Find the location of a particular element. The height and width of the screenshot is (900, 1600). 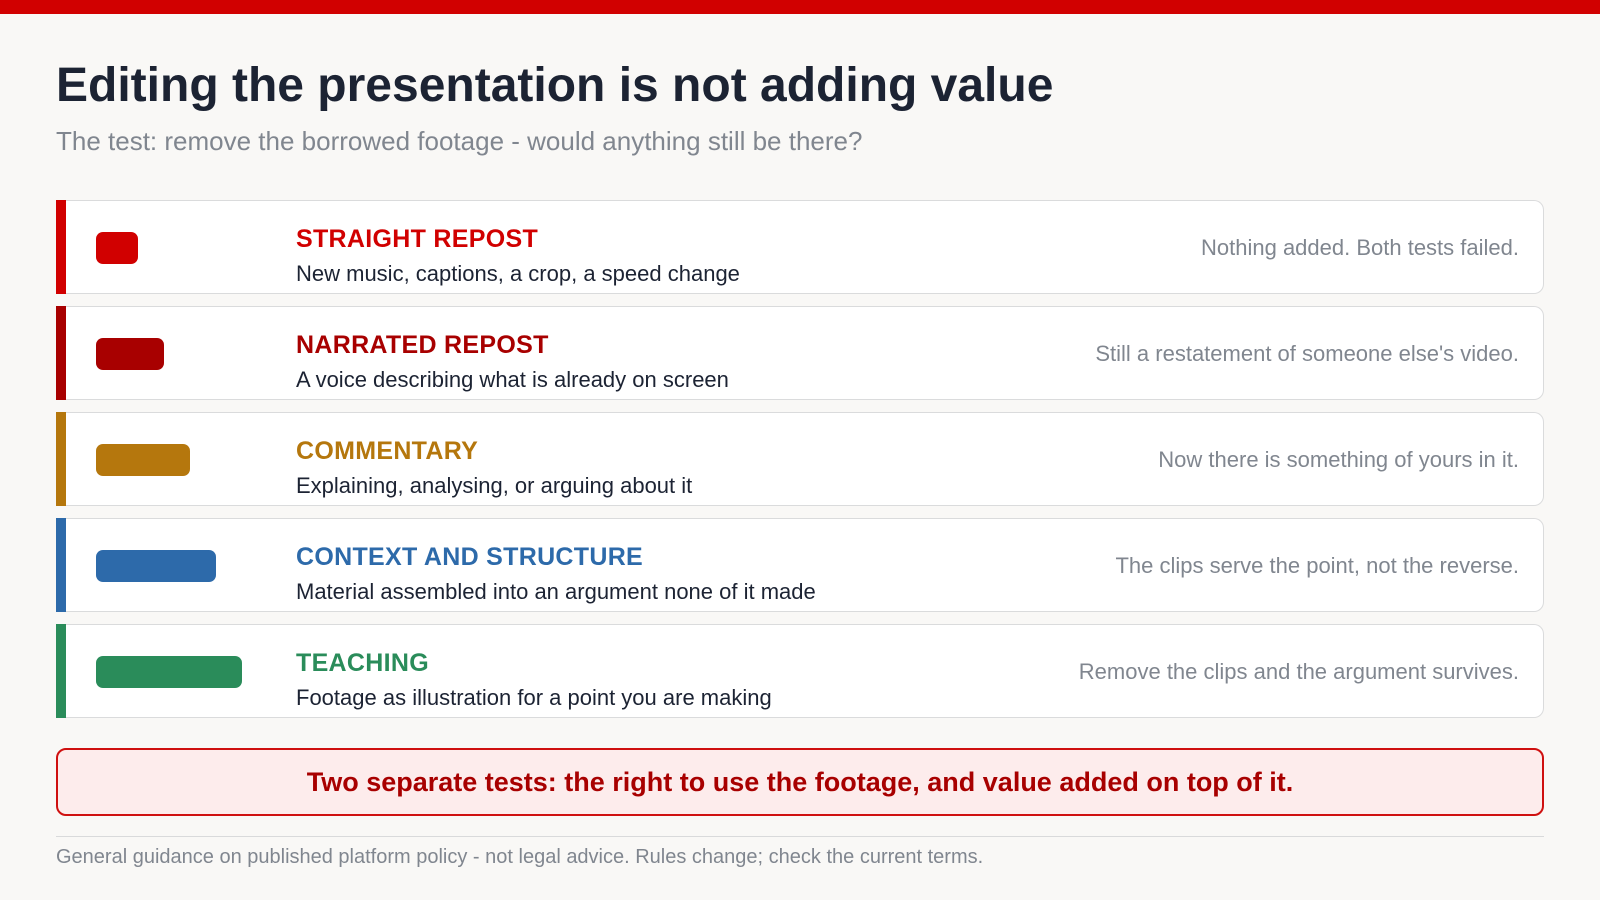

row-label: STRAIGHT REPOST is located at coordinates (417, 239).